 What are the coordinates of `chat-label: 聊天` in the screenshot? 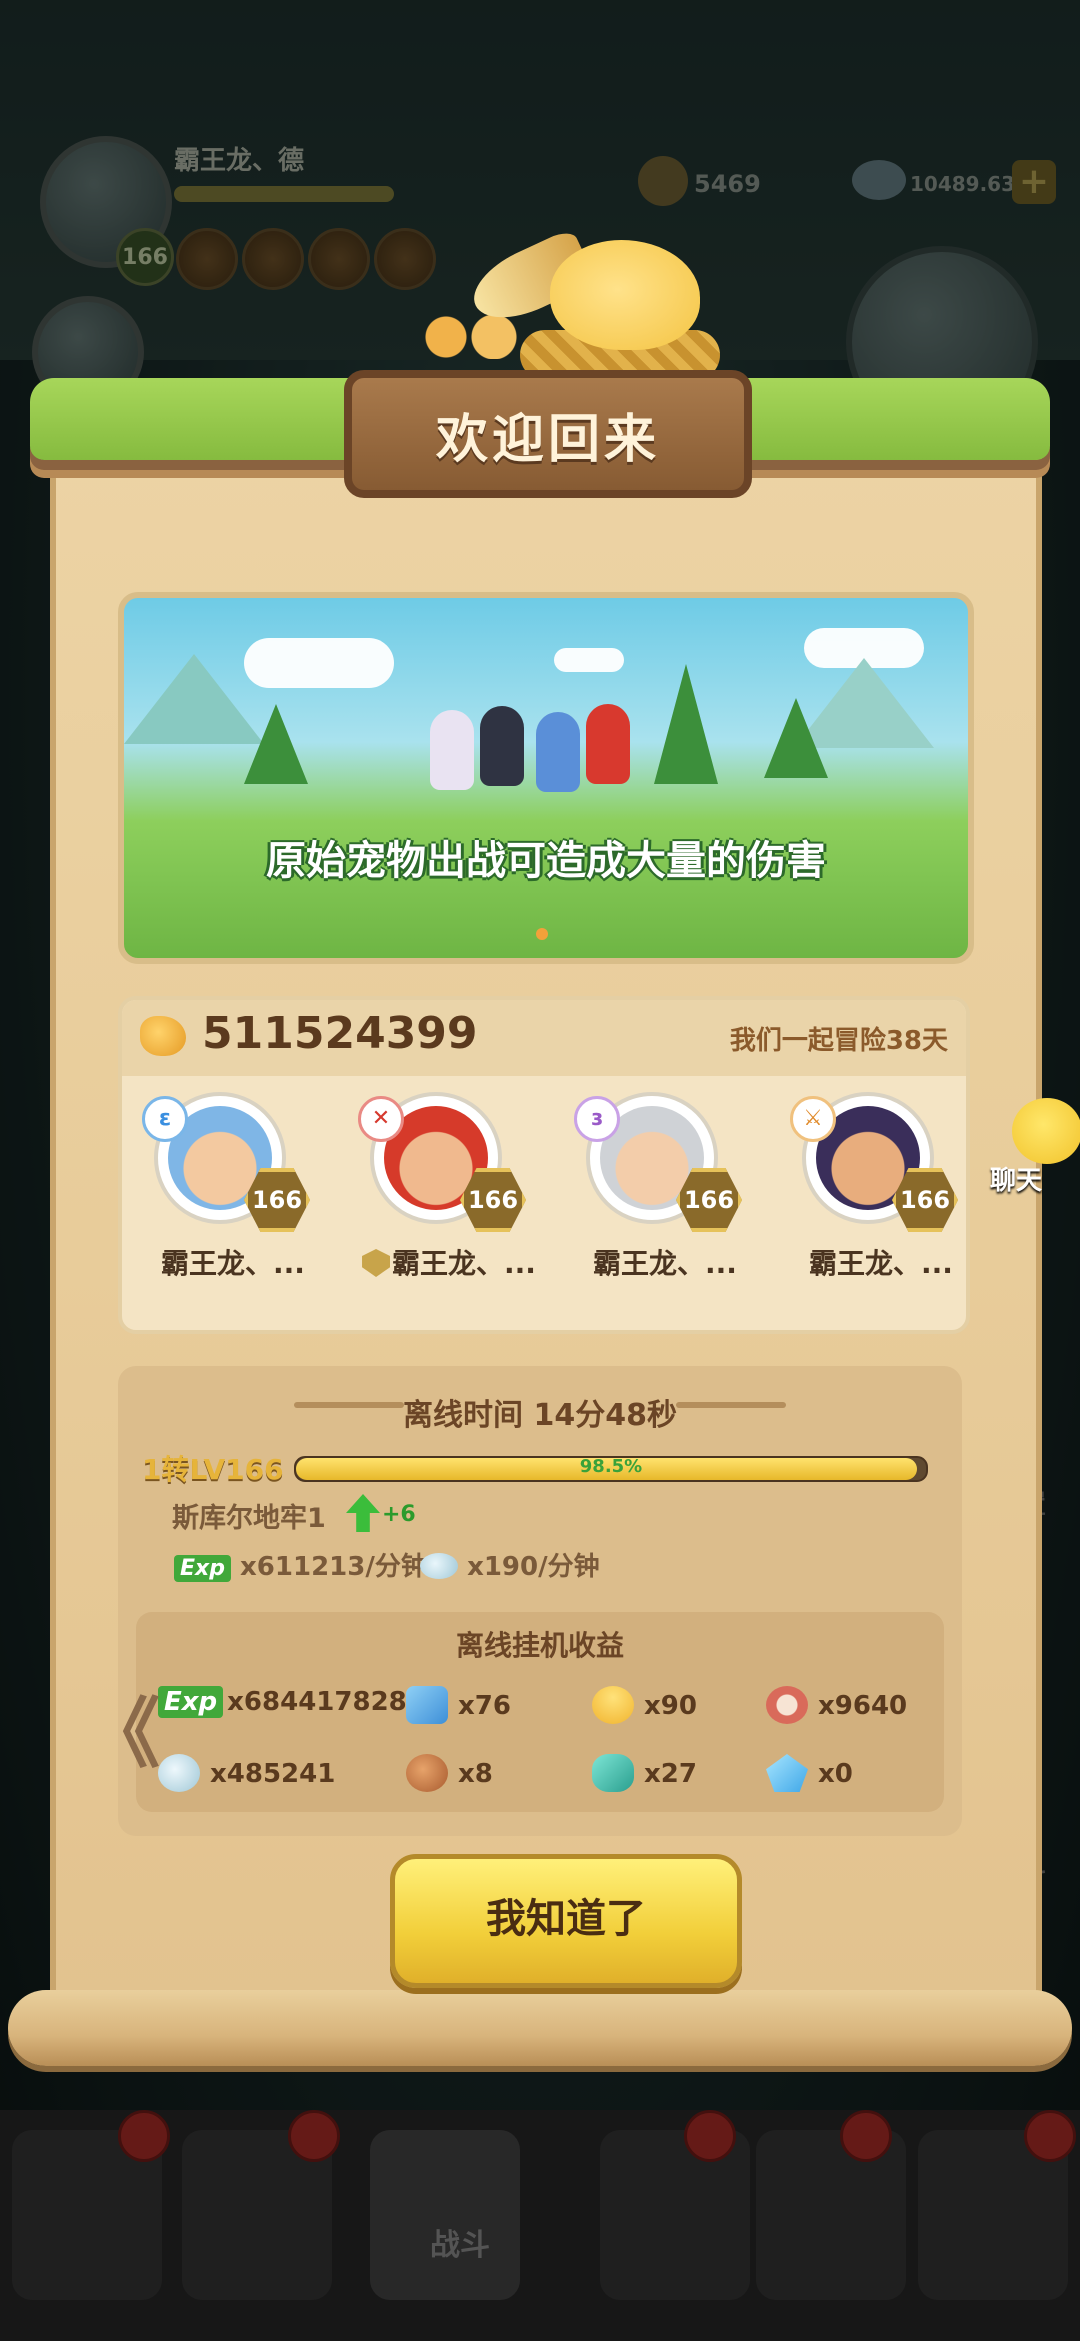 It's located at (1016, 1178).